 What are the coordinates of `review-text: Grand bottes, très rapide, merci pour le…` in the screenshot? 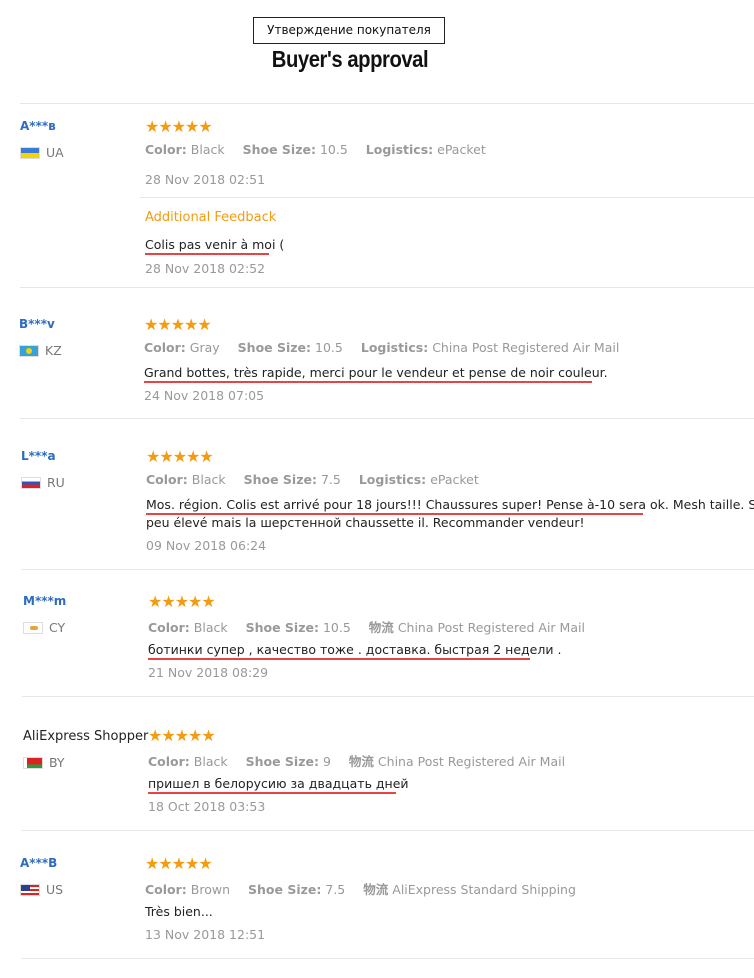 It's located at (376, 372).